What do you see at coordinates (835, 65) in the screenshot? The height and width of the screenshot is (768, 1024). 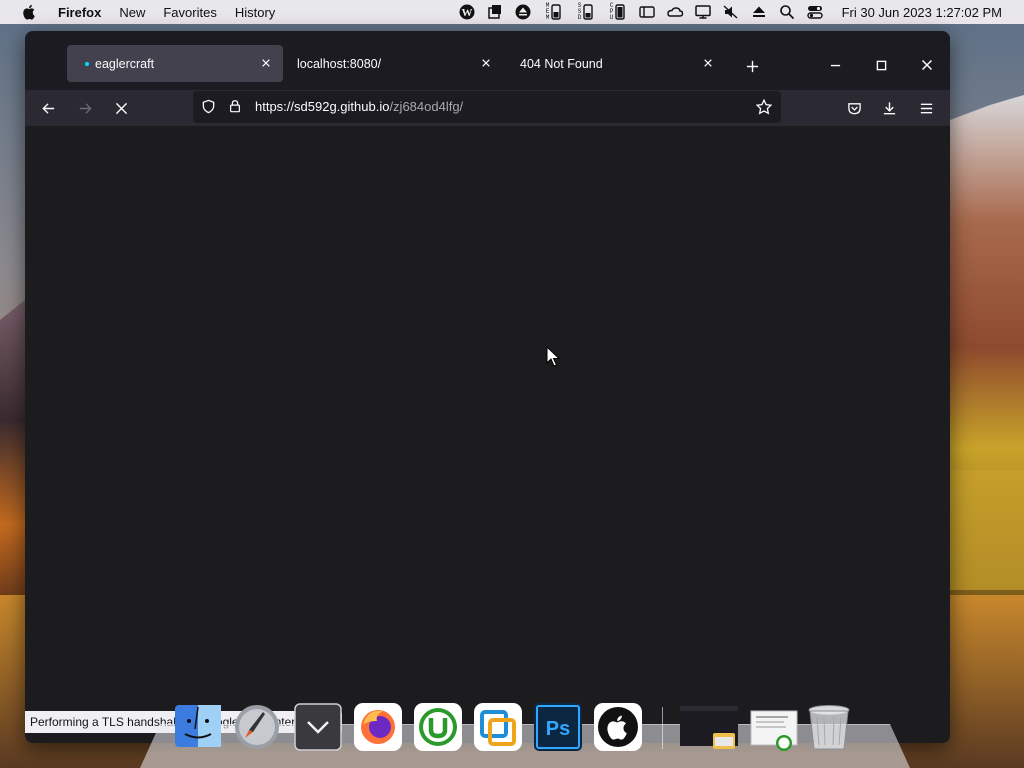 I see `minimize-window-icon` at bounding box center [835, 65].